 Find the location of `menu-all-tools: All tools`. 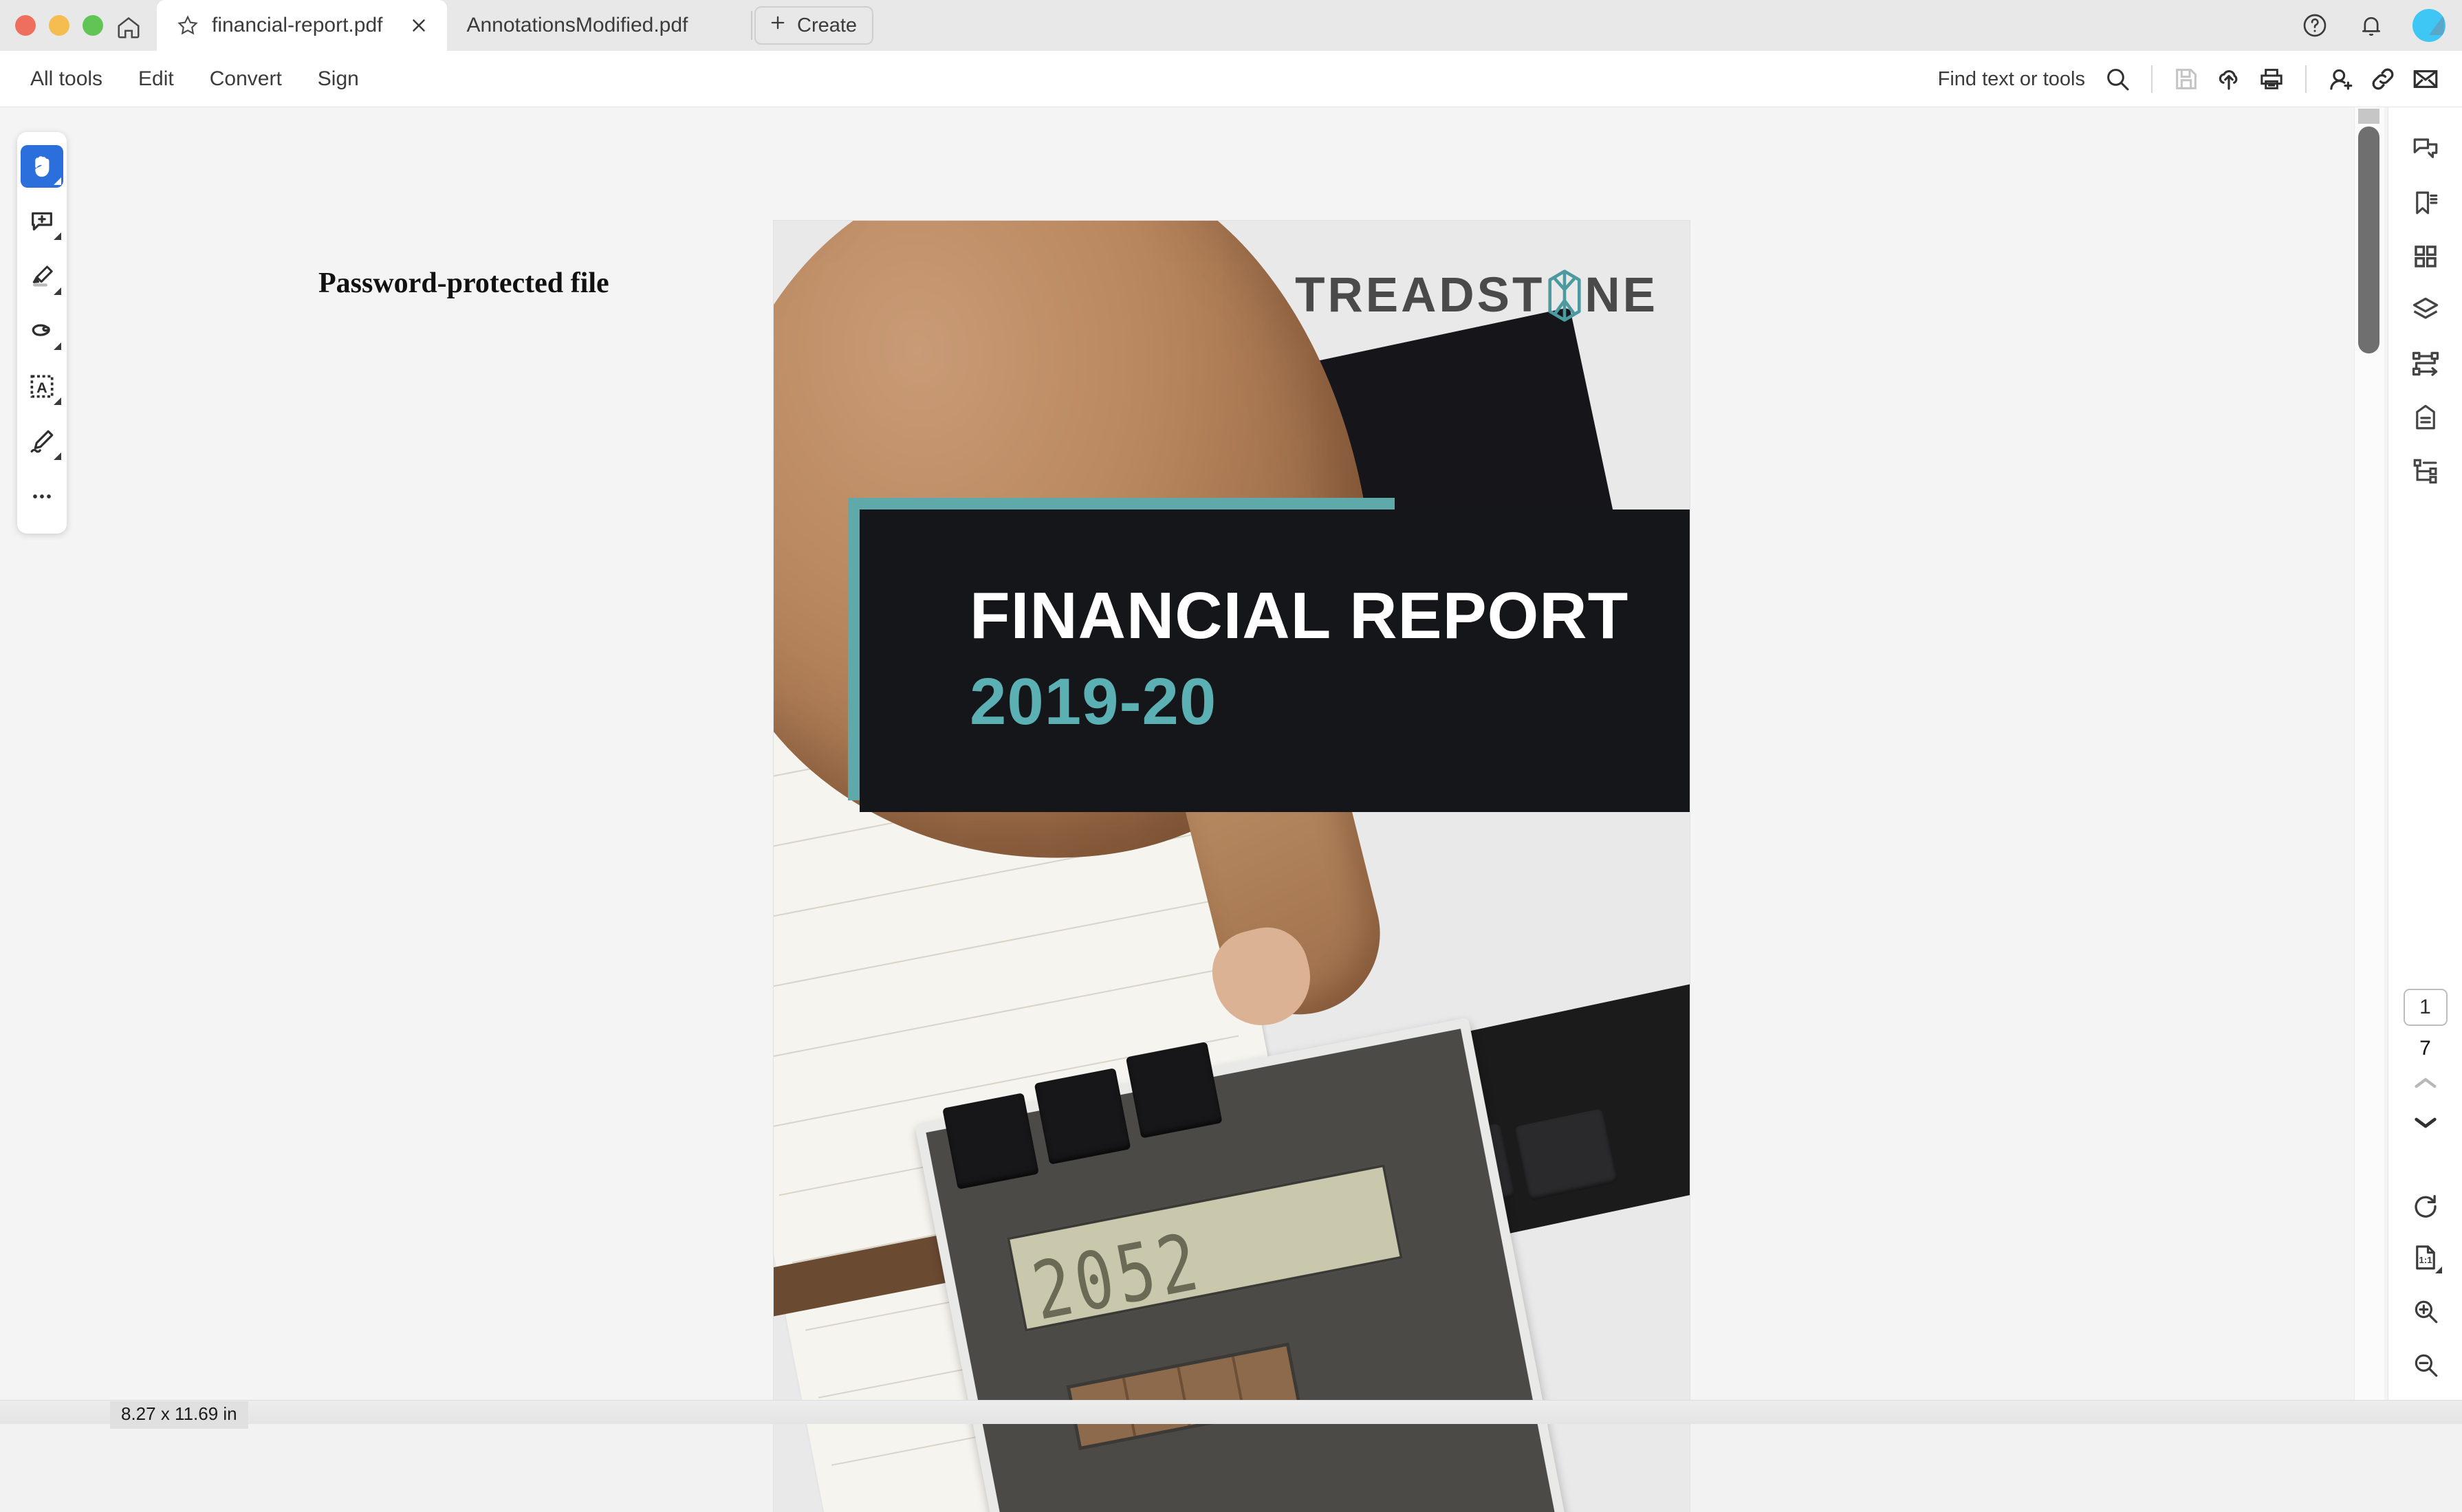

menu-all-tools: All tools is located at coordinates (66, 79).